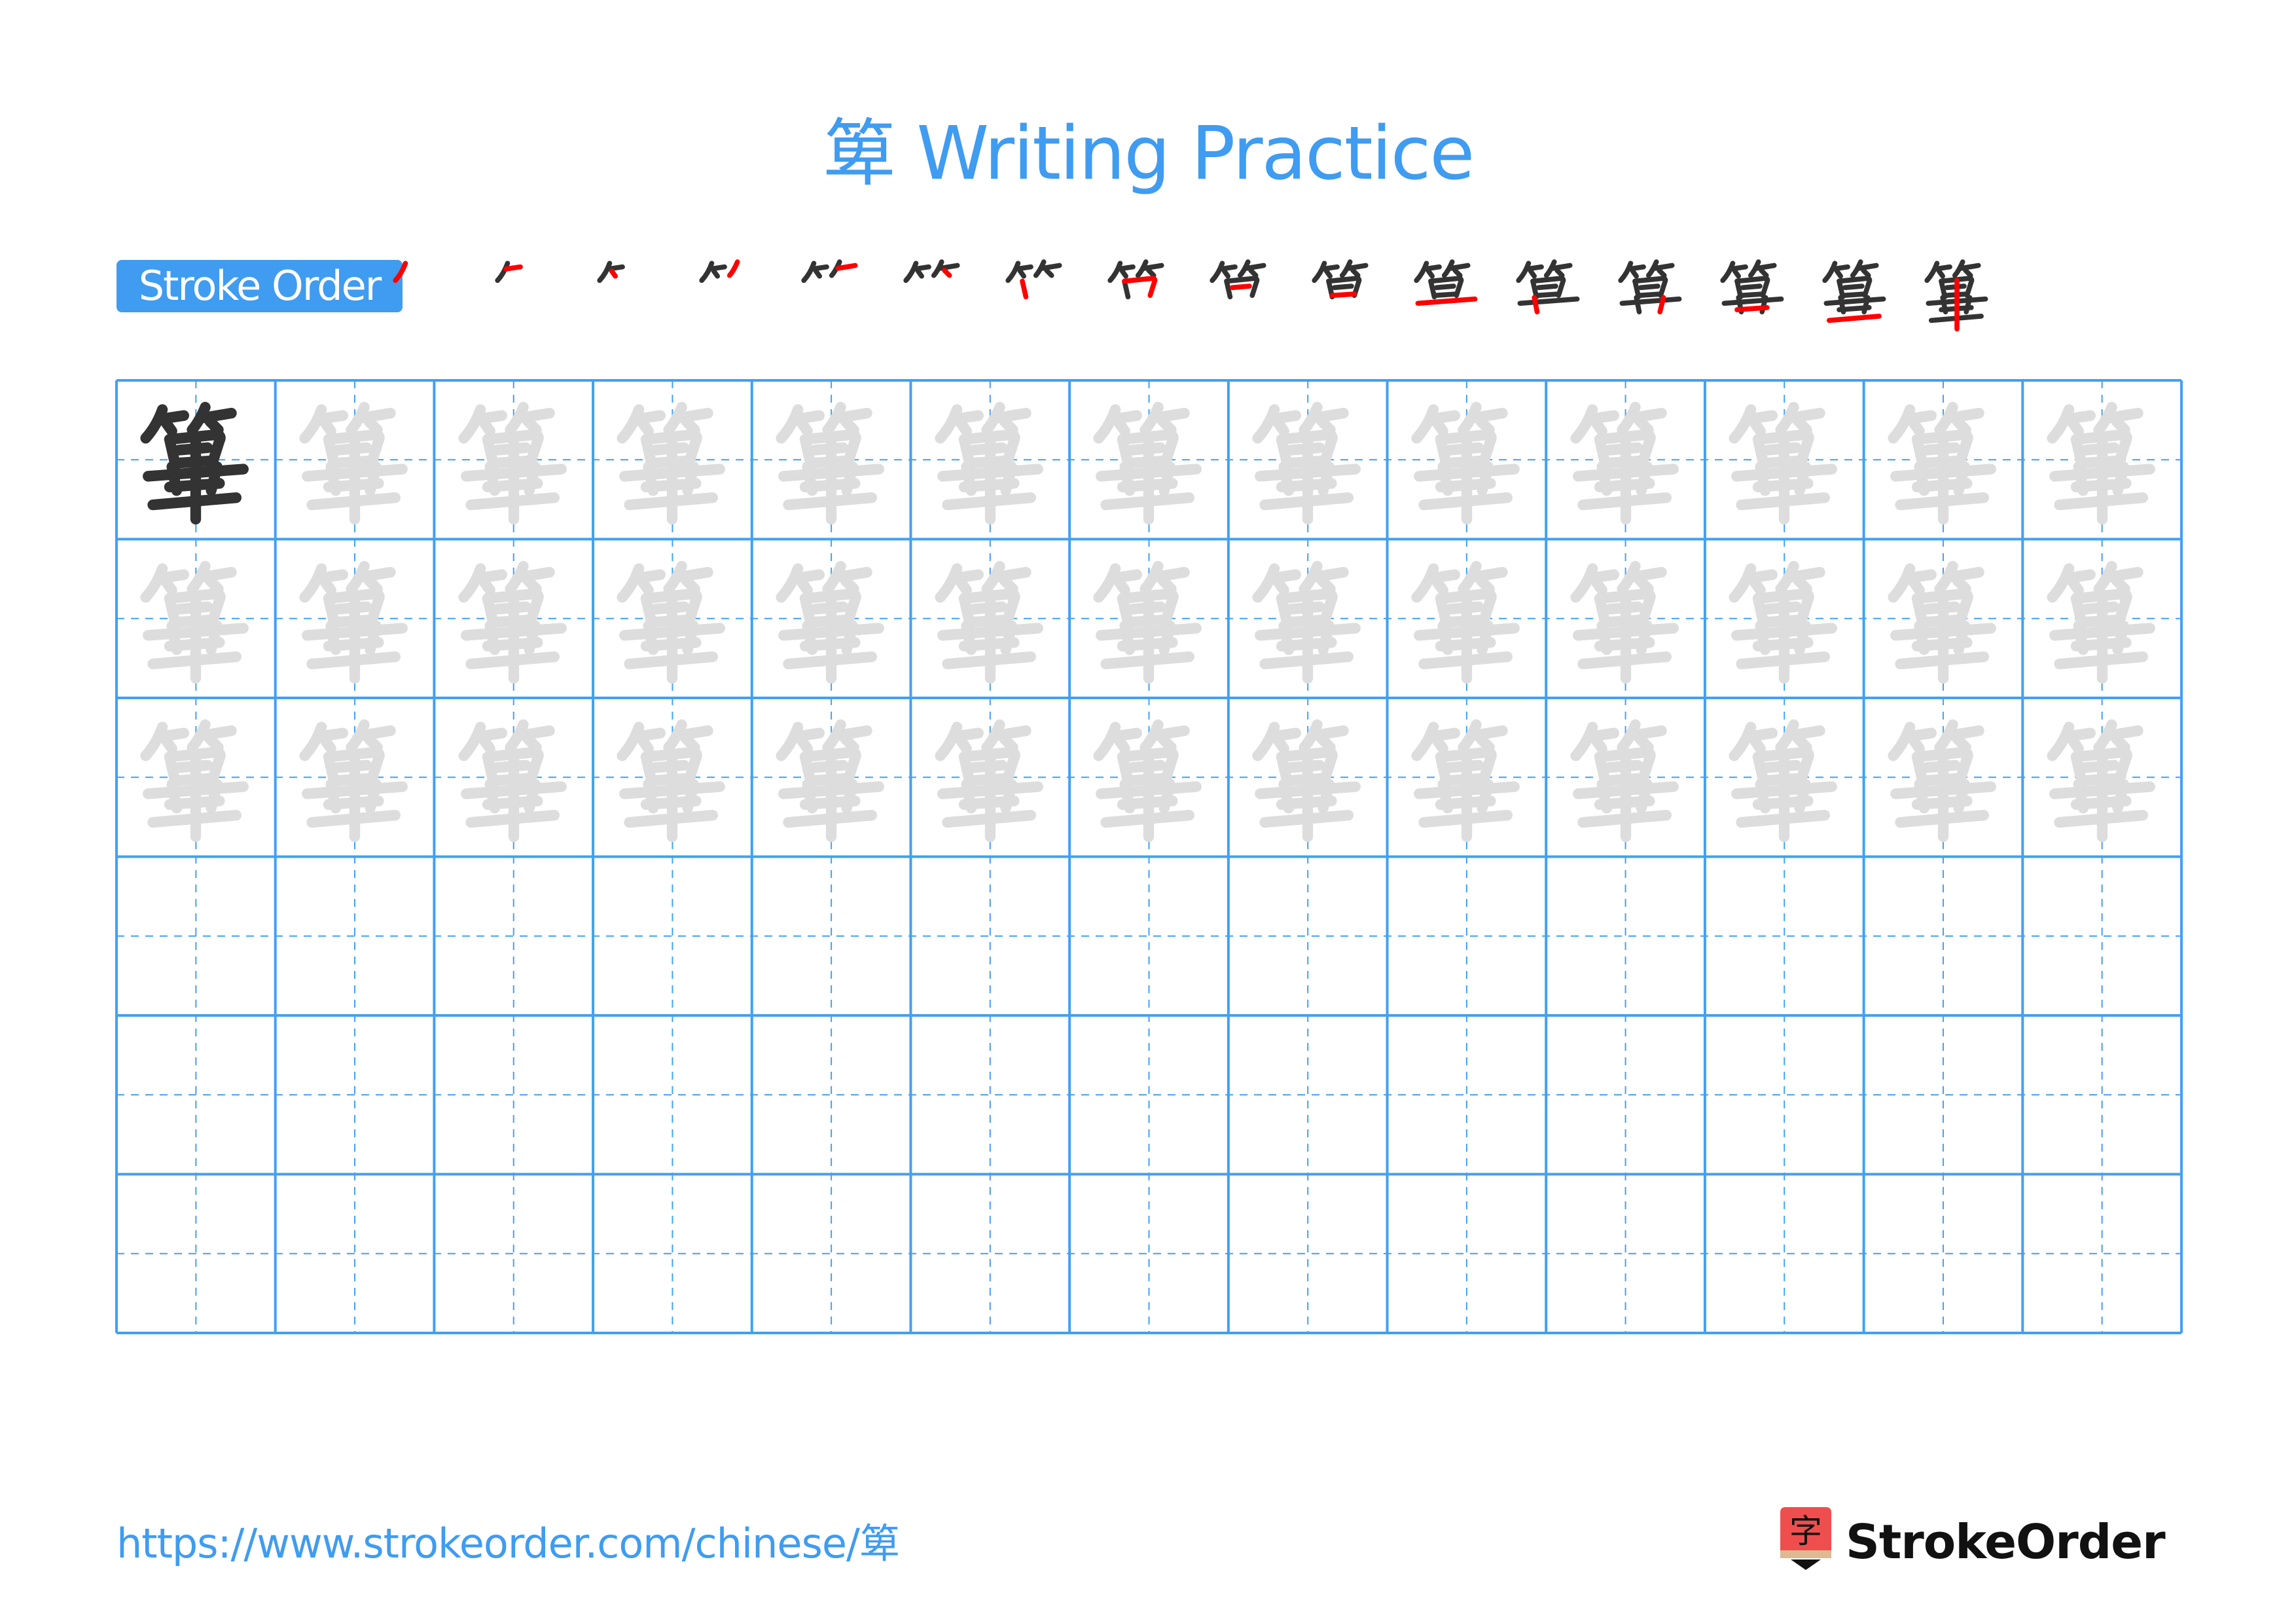 The height and width of the screenshot is (1623, 2296). What do you see at coordinates (1148, 293) in the screenshot?
I see `stroke-order-steps` at bounding box center [1148, 293].